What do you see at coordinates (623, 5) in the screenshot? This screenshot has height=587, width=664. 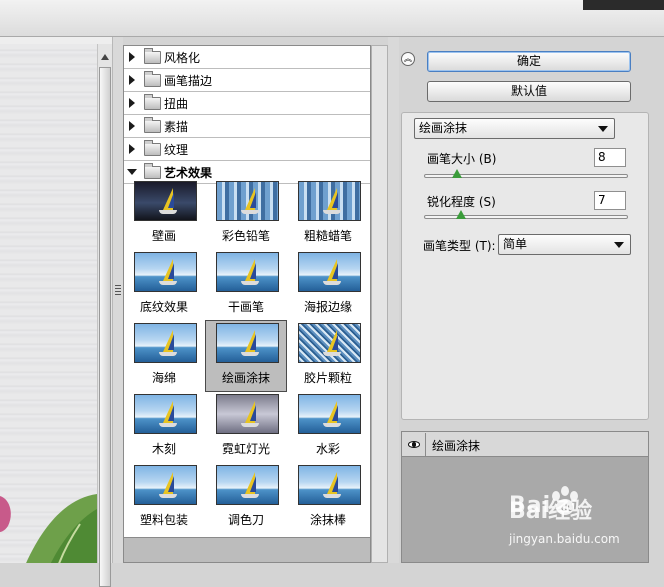 I see `window-edge` at bounding box center [623, 5].